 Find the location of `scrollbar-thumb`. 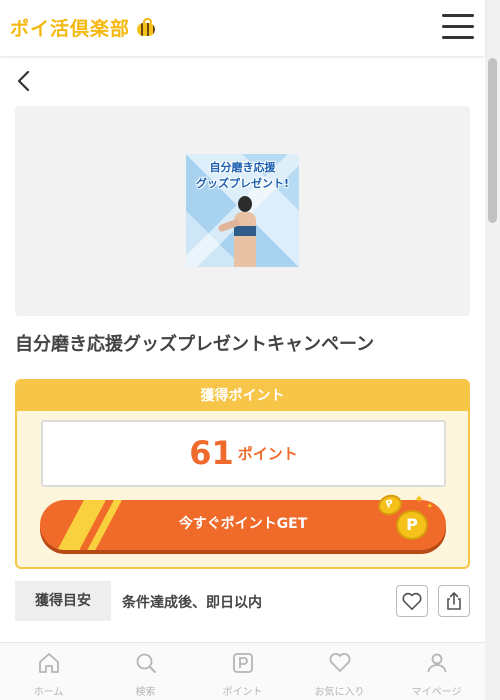

scrollbar-thumb is located at coordinates (492, 140).